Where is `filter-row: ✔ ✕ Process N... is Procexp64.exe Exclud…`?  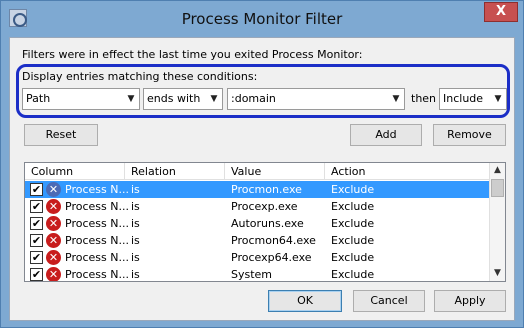 filter-row: ✔ ✕ Process N... is Procexp64.exe Exclud… is located at coordinates (258, 257).